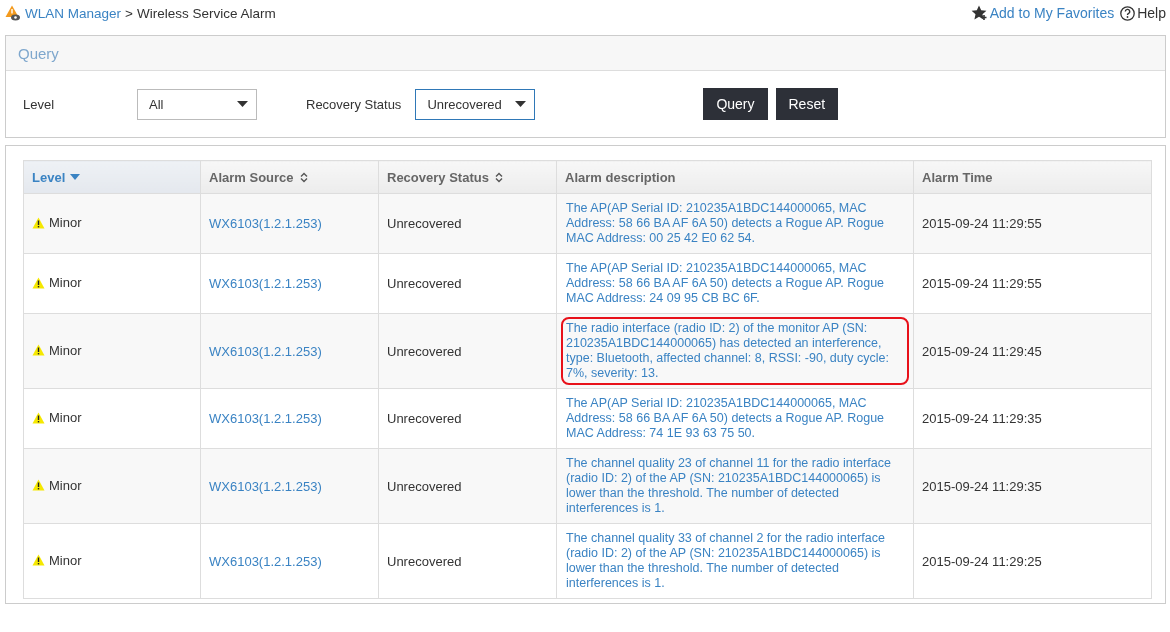 Image resolution: width=1170 pixels, height=632 pixels. I want to click on alarm-description-link: The radio interface (radio ID: 2) of the monitor AP (SN: 210235A1BDC144000065) has detected an interference, type: Bluetooth, affected channel: 8, RSSI: -90, duty cycle: 7%, severity: 13., so click(735, 351).